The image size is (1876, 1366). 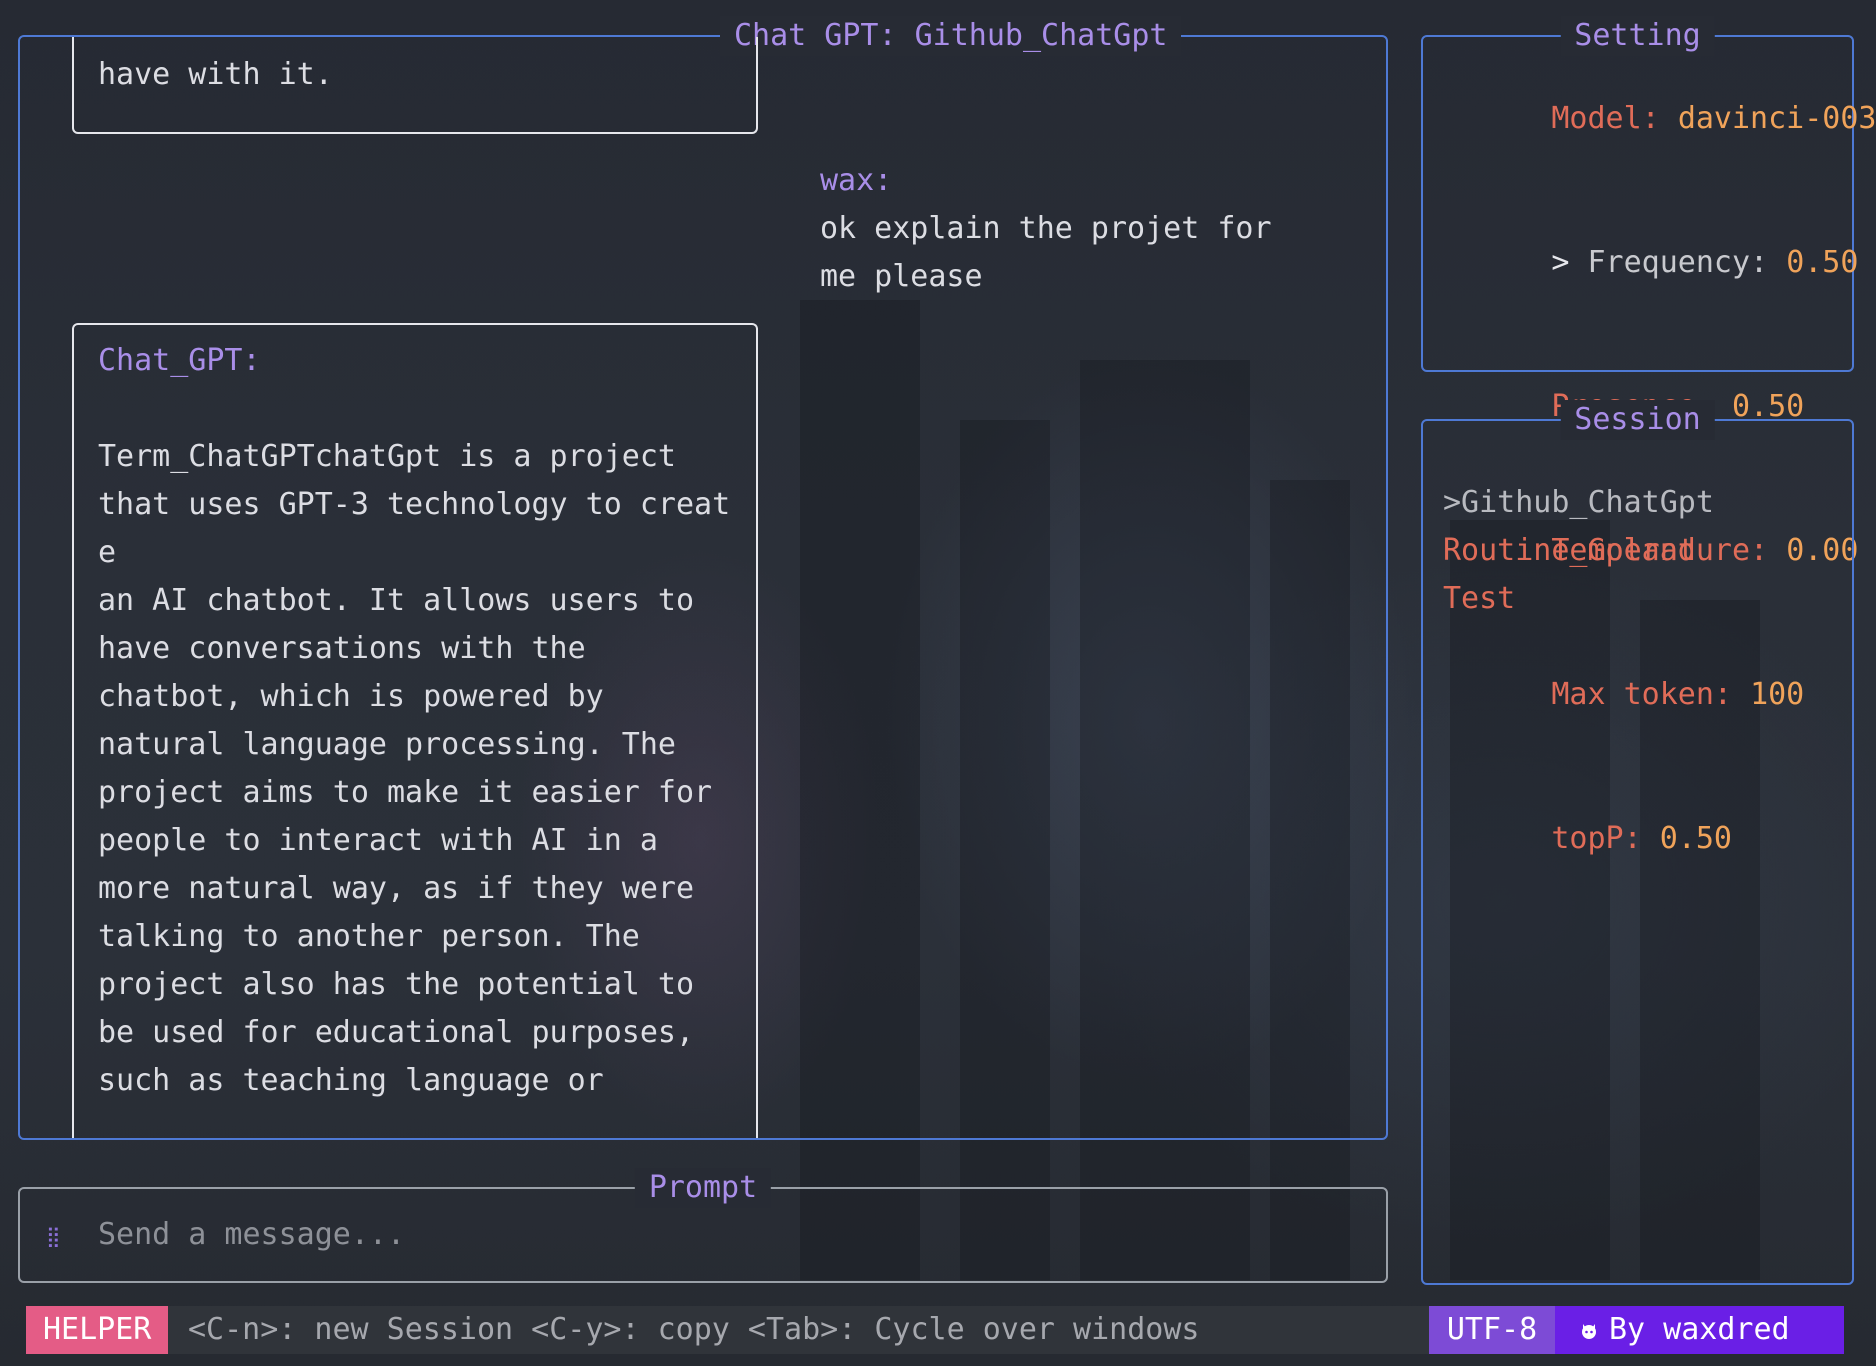 What do you see at coordinates (396, 984) in the screenshot?
I see `message-line: project also has the potential to` at bounding box center [396, 984].